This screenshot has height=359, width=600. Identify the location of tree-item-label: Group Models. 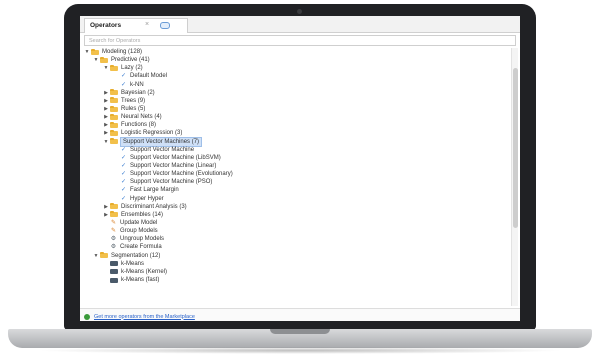
(139, 231).